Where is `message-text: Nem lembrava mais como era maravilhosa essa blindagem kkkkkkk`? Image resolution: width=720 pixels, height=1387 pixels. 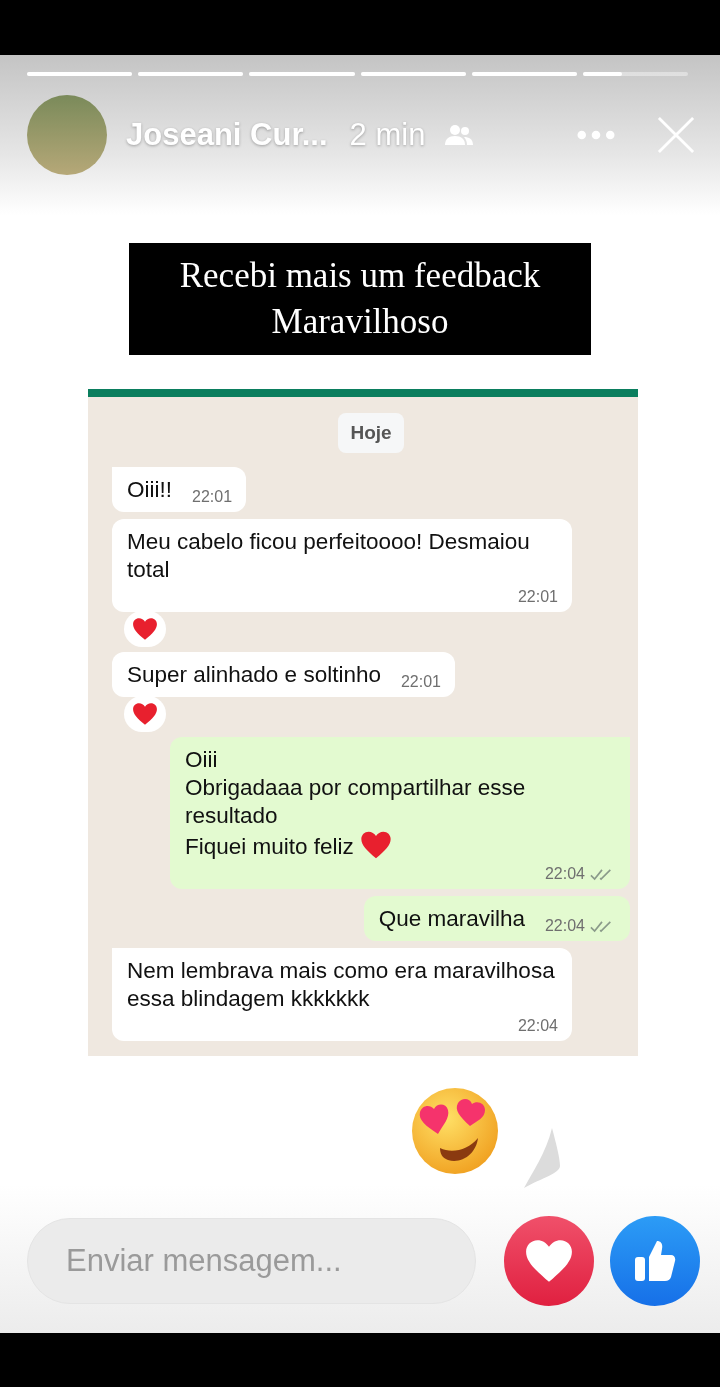 message-text: Nem lembrava mais como era maravilhosa essa blindagem kkkkkkk is located at coordinates (341, 984).